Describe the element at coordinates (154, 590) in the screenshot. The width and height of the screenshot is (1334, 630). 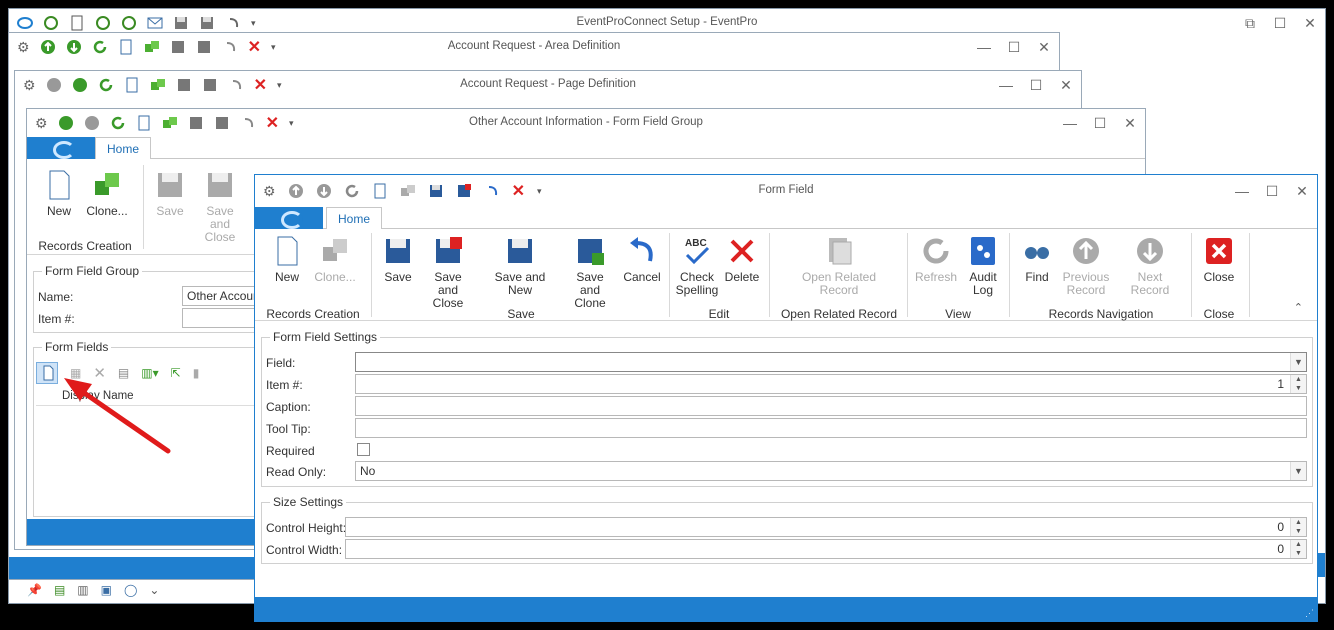
I see `chevron-down-icon: ⌄` at that location.